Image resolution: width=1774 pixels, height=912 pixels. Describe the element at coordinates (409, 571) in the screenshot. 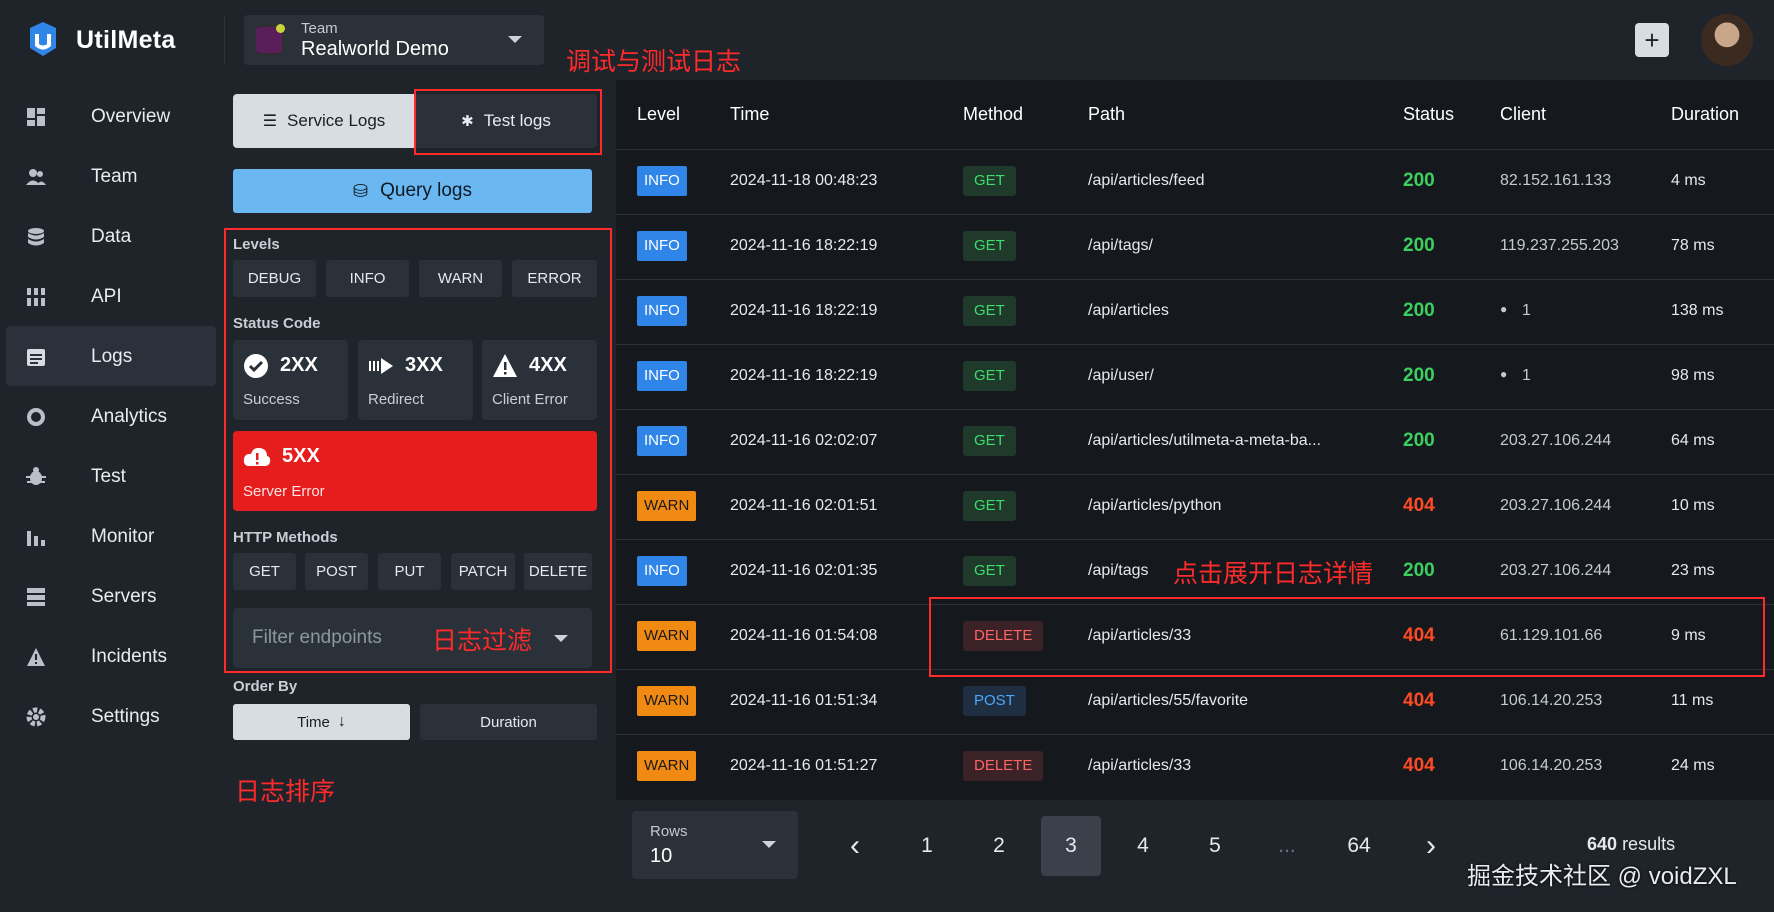

I see `method-put-chip: PUT` at that location.